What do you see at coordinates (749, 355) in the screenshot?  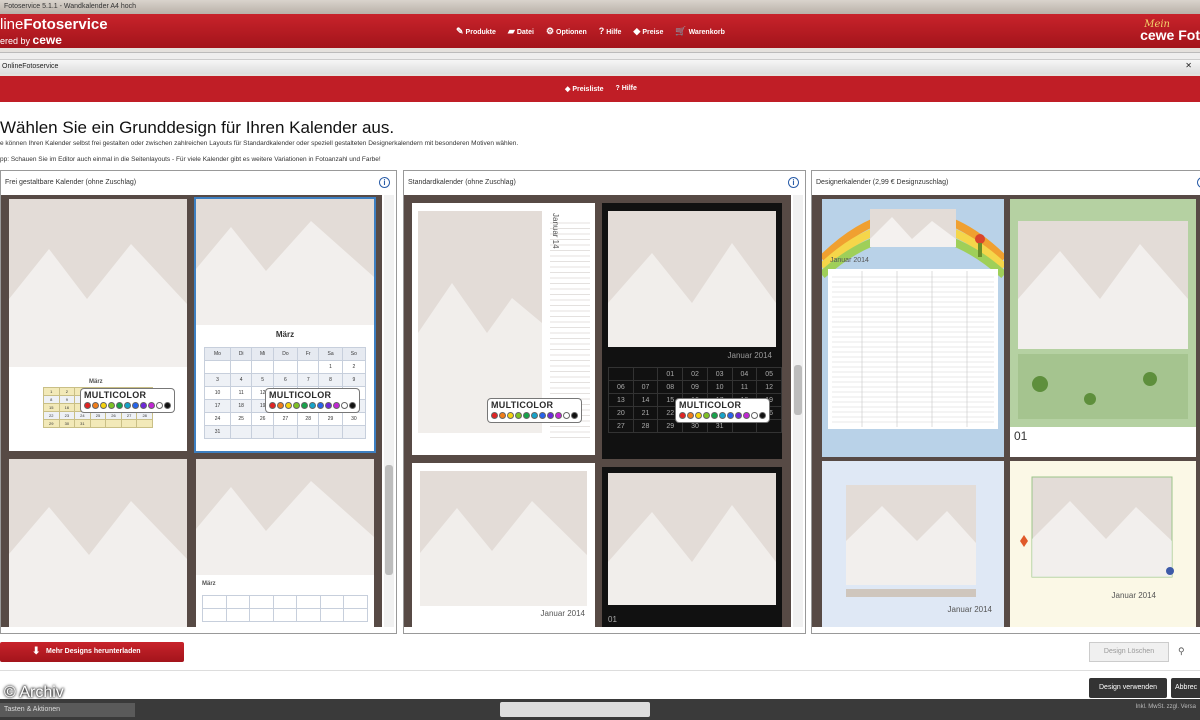 I see `month-label: Januar 2014` at bounding box center [749, 355].